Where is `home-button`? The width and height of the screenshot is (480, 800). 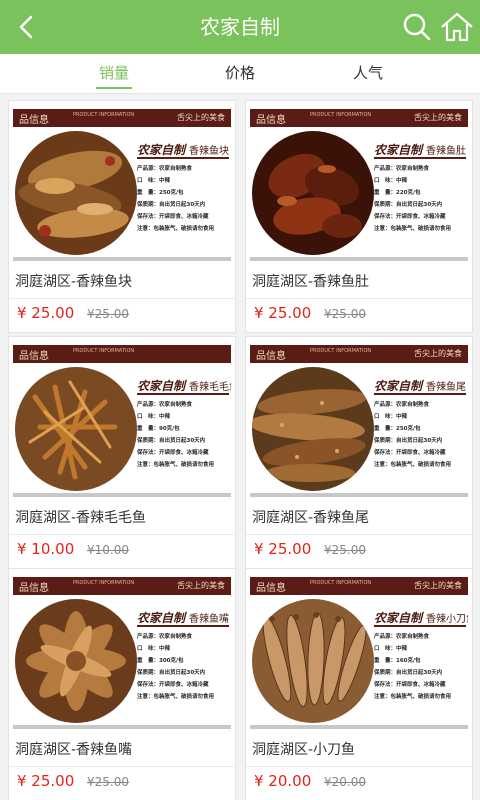 home-button is located at coordinates (457, 27).